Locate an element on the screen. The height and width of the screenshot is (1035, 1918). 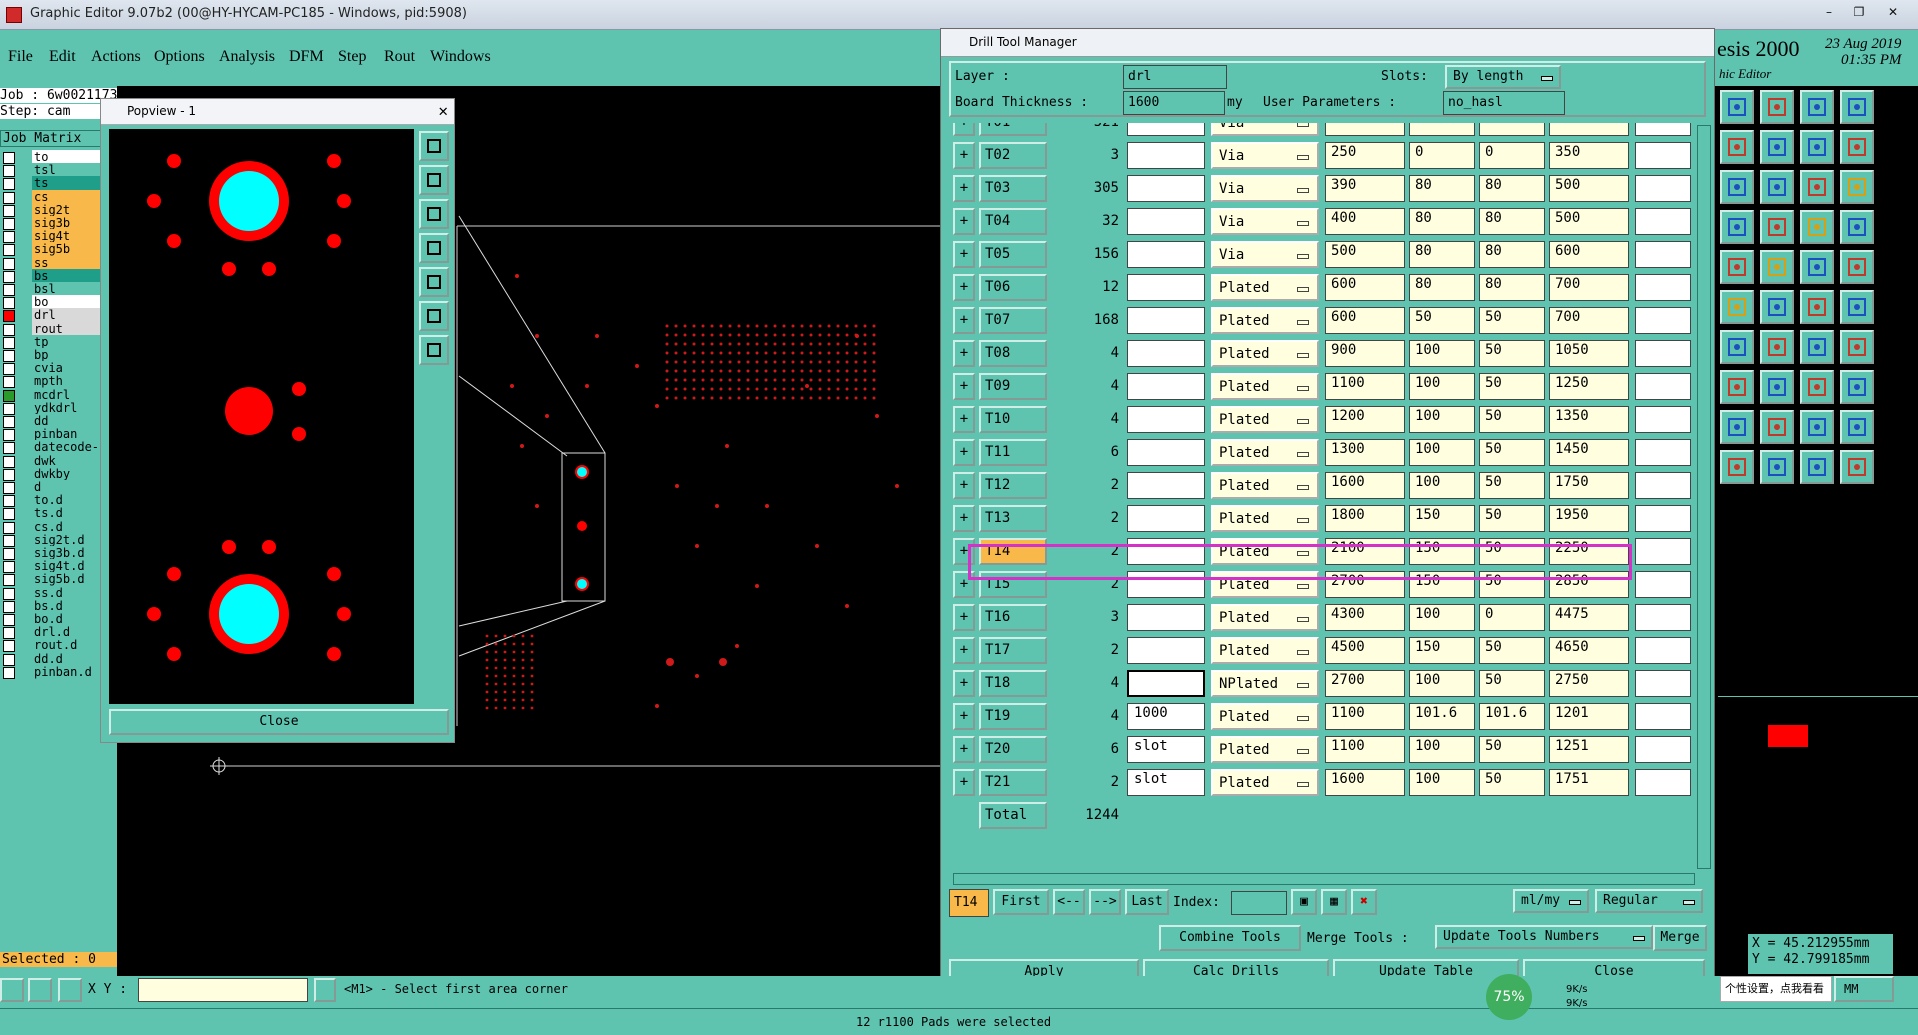
tool-row: + T02 3 Via 250 0 0 350 is located at coordinates (1323, 156).